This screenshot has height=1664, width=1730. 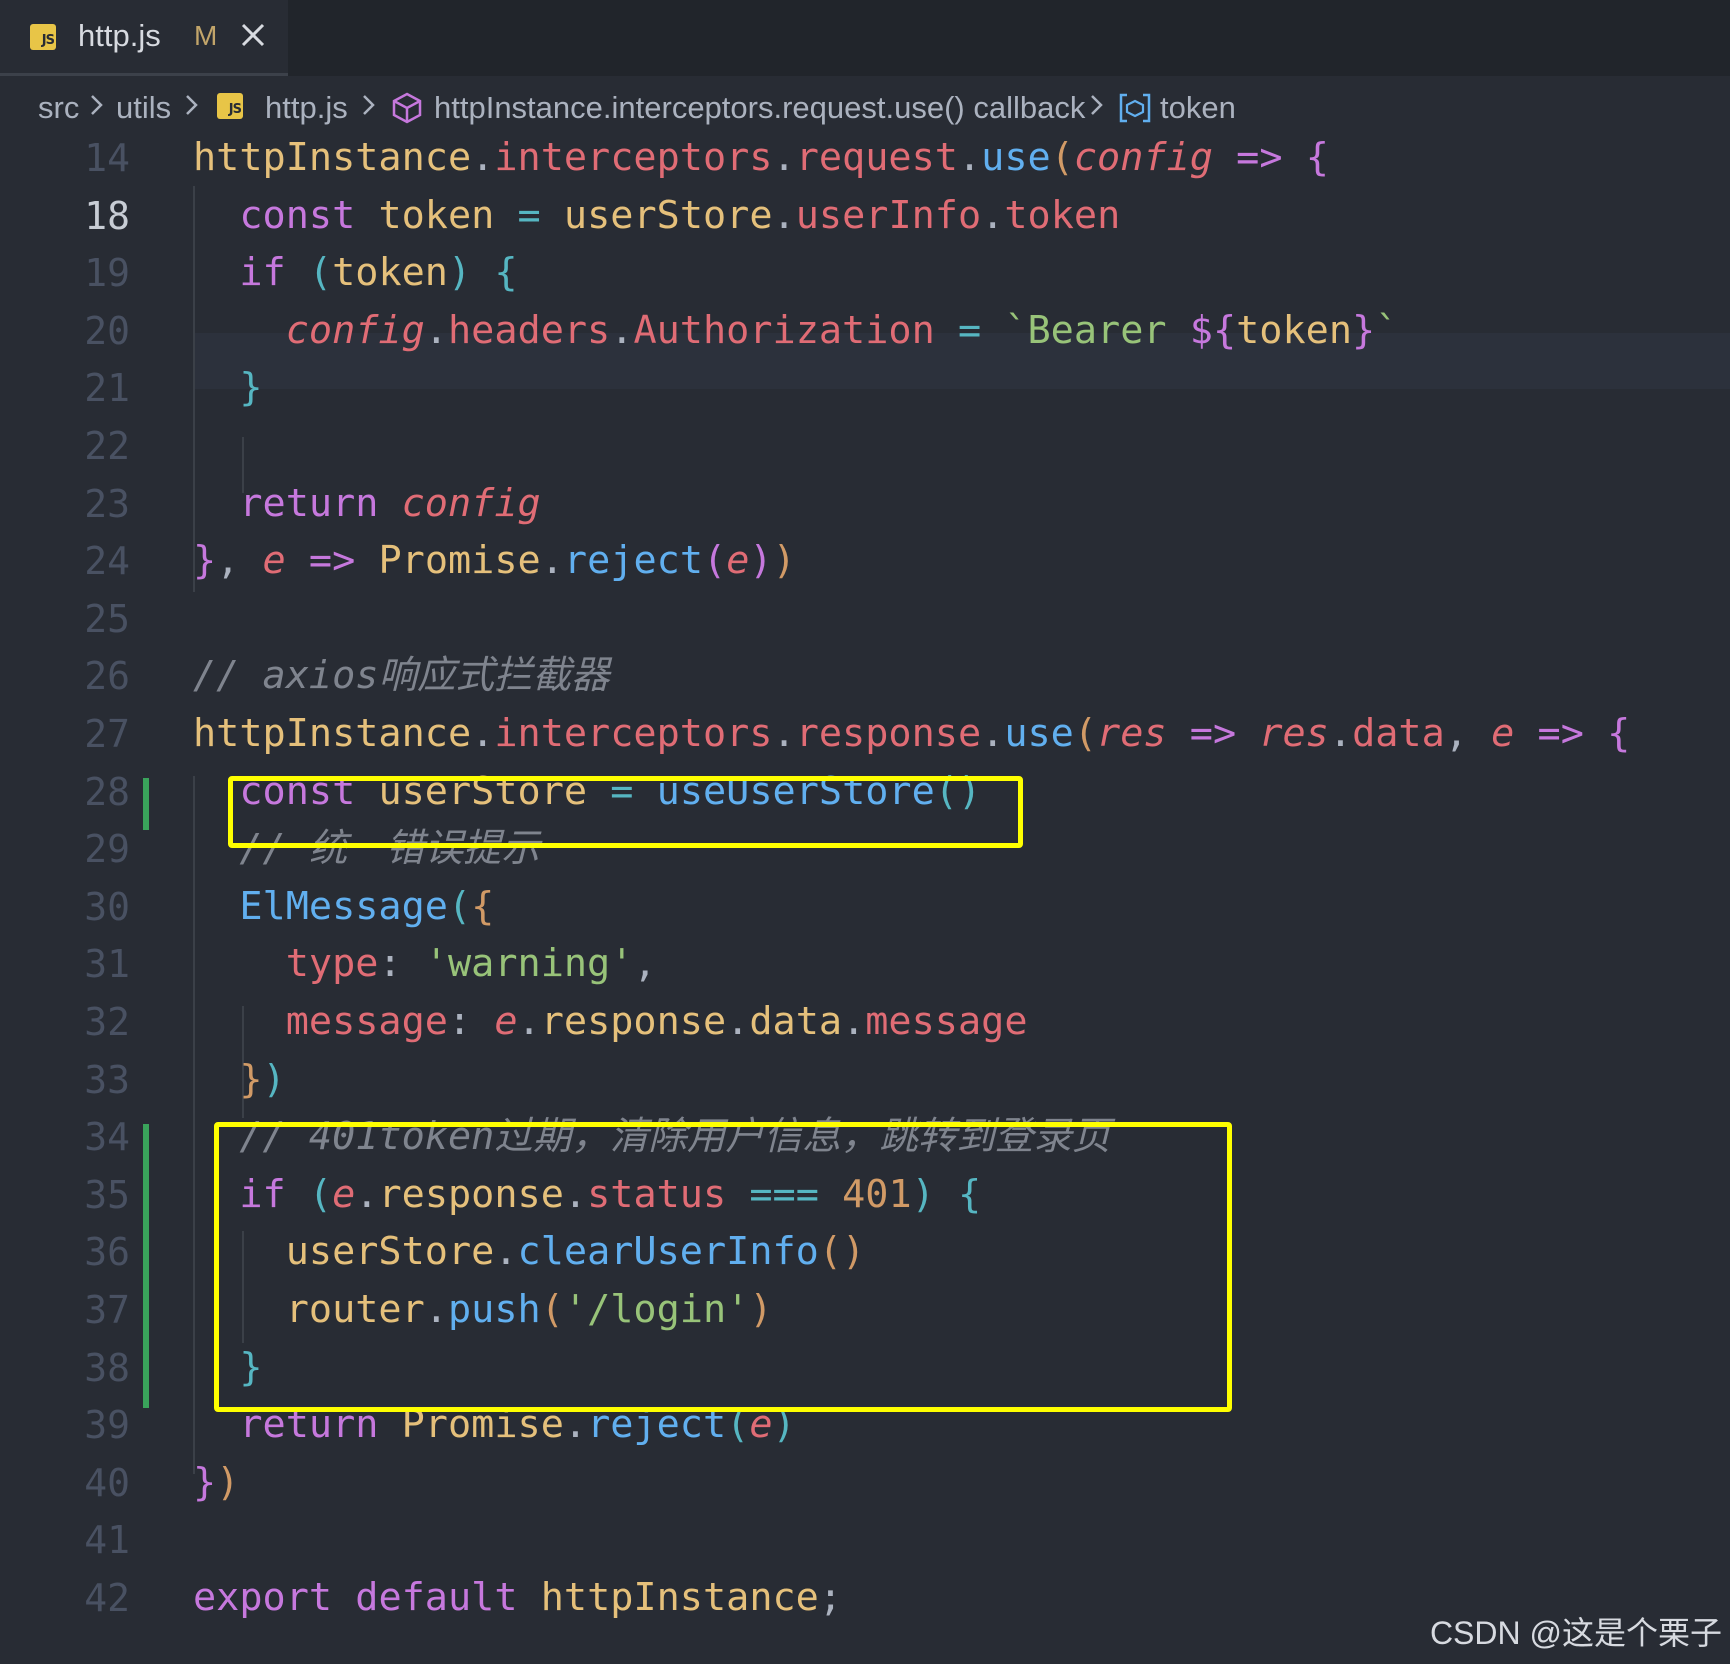 What do you see at coordinates (436, 1597) in the screenshot?
I see `code-token: default` at bounding box center [436, 1597].